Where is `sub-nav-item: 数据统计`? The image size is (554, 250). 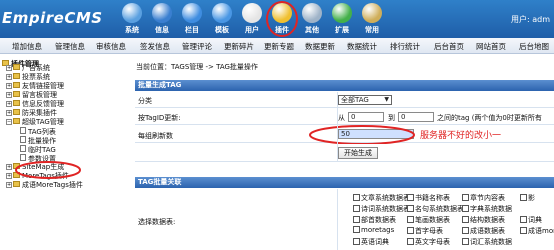
sub-nav-item: 数据统计 is located at coordinates (362, 46).